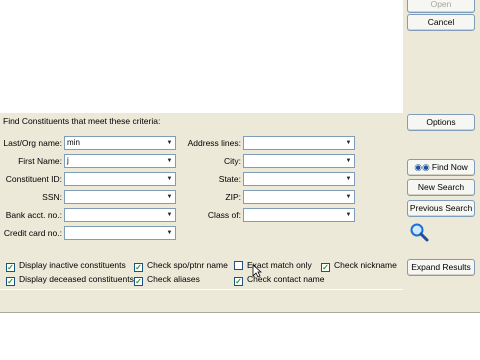 The image size is (480, 360). Describe the element at coordinates (441, 167) in the screenshot. I see `find-now-button: ◉◉ Find Now` at that location.